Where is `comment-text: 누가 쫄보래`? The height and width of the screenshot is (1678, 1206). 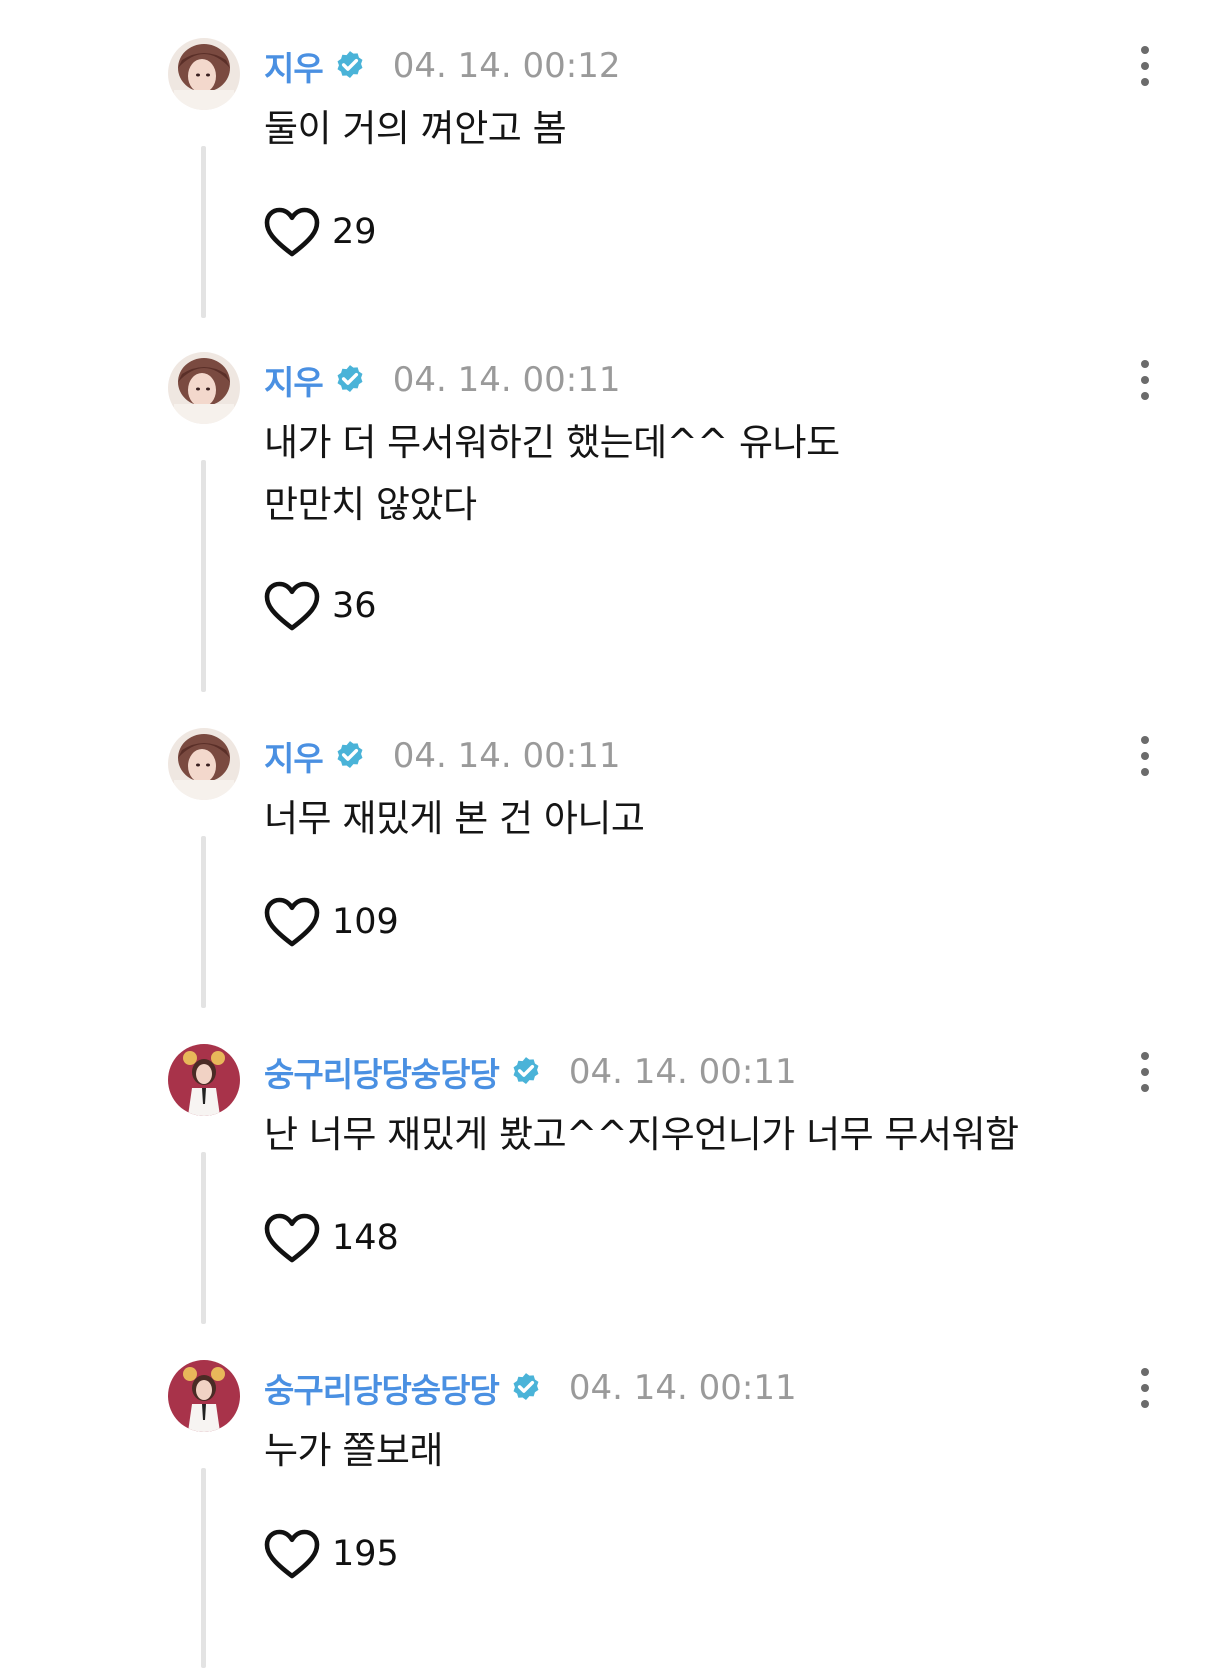 comment-text: 누가 쫄보래 is located at coordinates (353, 1450).